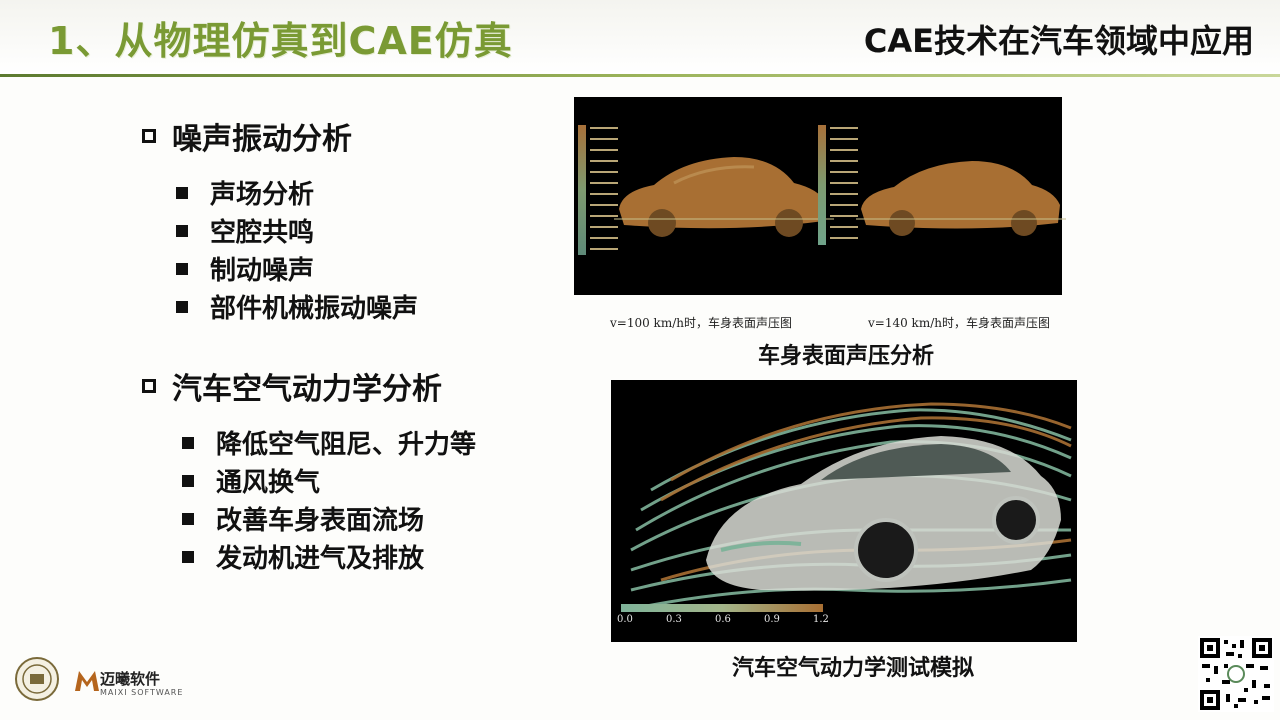 The image size is (1280, 720). What do you see at coordinates (822, 185) in the screenshot?
I see `colorbar-right` at bounding box center [822, 185].